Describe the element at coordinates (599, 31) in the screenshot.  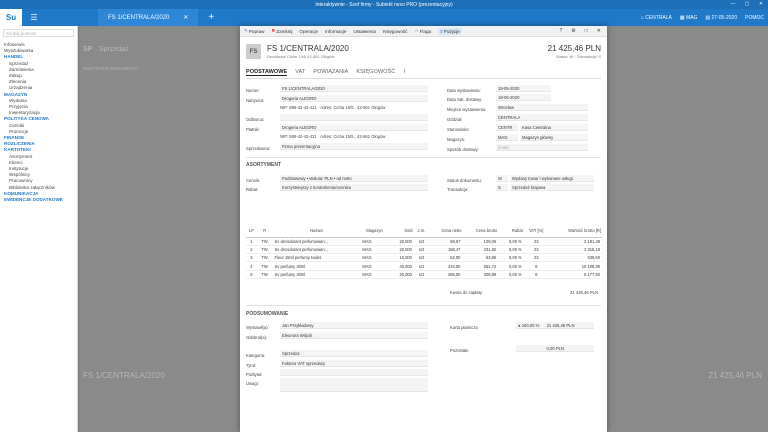
I see `close-icon: ✕` at that location.